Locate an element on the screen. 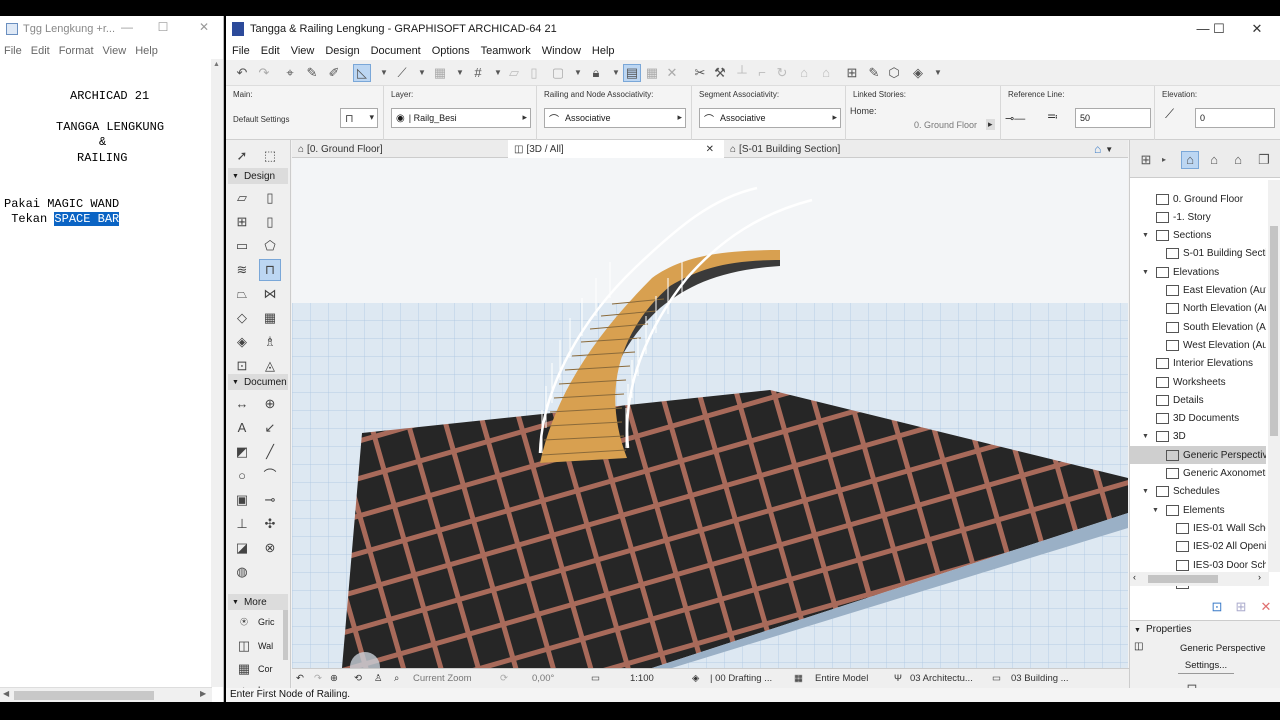  ref-line-left-icon: ⊸— is located at coordinates (1015, 118).